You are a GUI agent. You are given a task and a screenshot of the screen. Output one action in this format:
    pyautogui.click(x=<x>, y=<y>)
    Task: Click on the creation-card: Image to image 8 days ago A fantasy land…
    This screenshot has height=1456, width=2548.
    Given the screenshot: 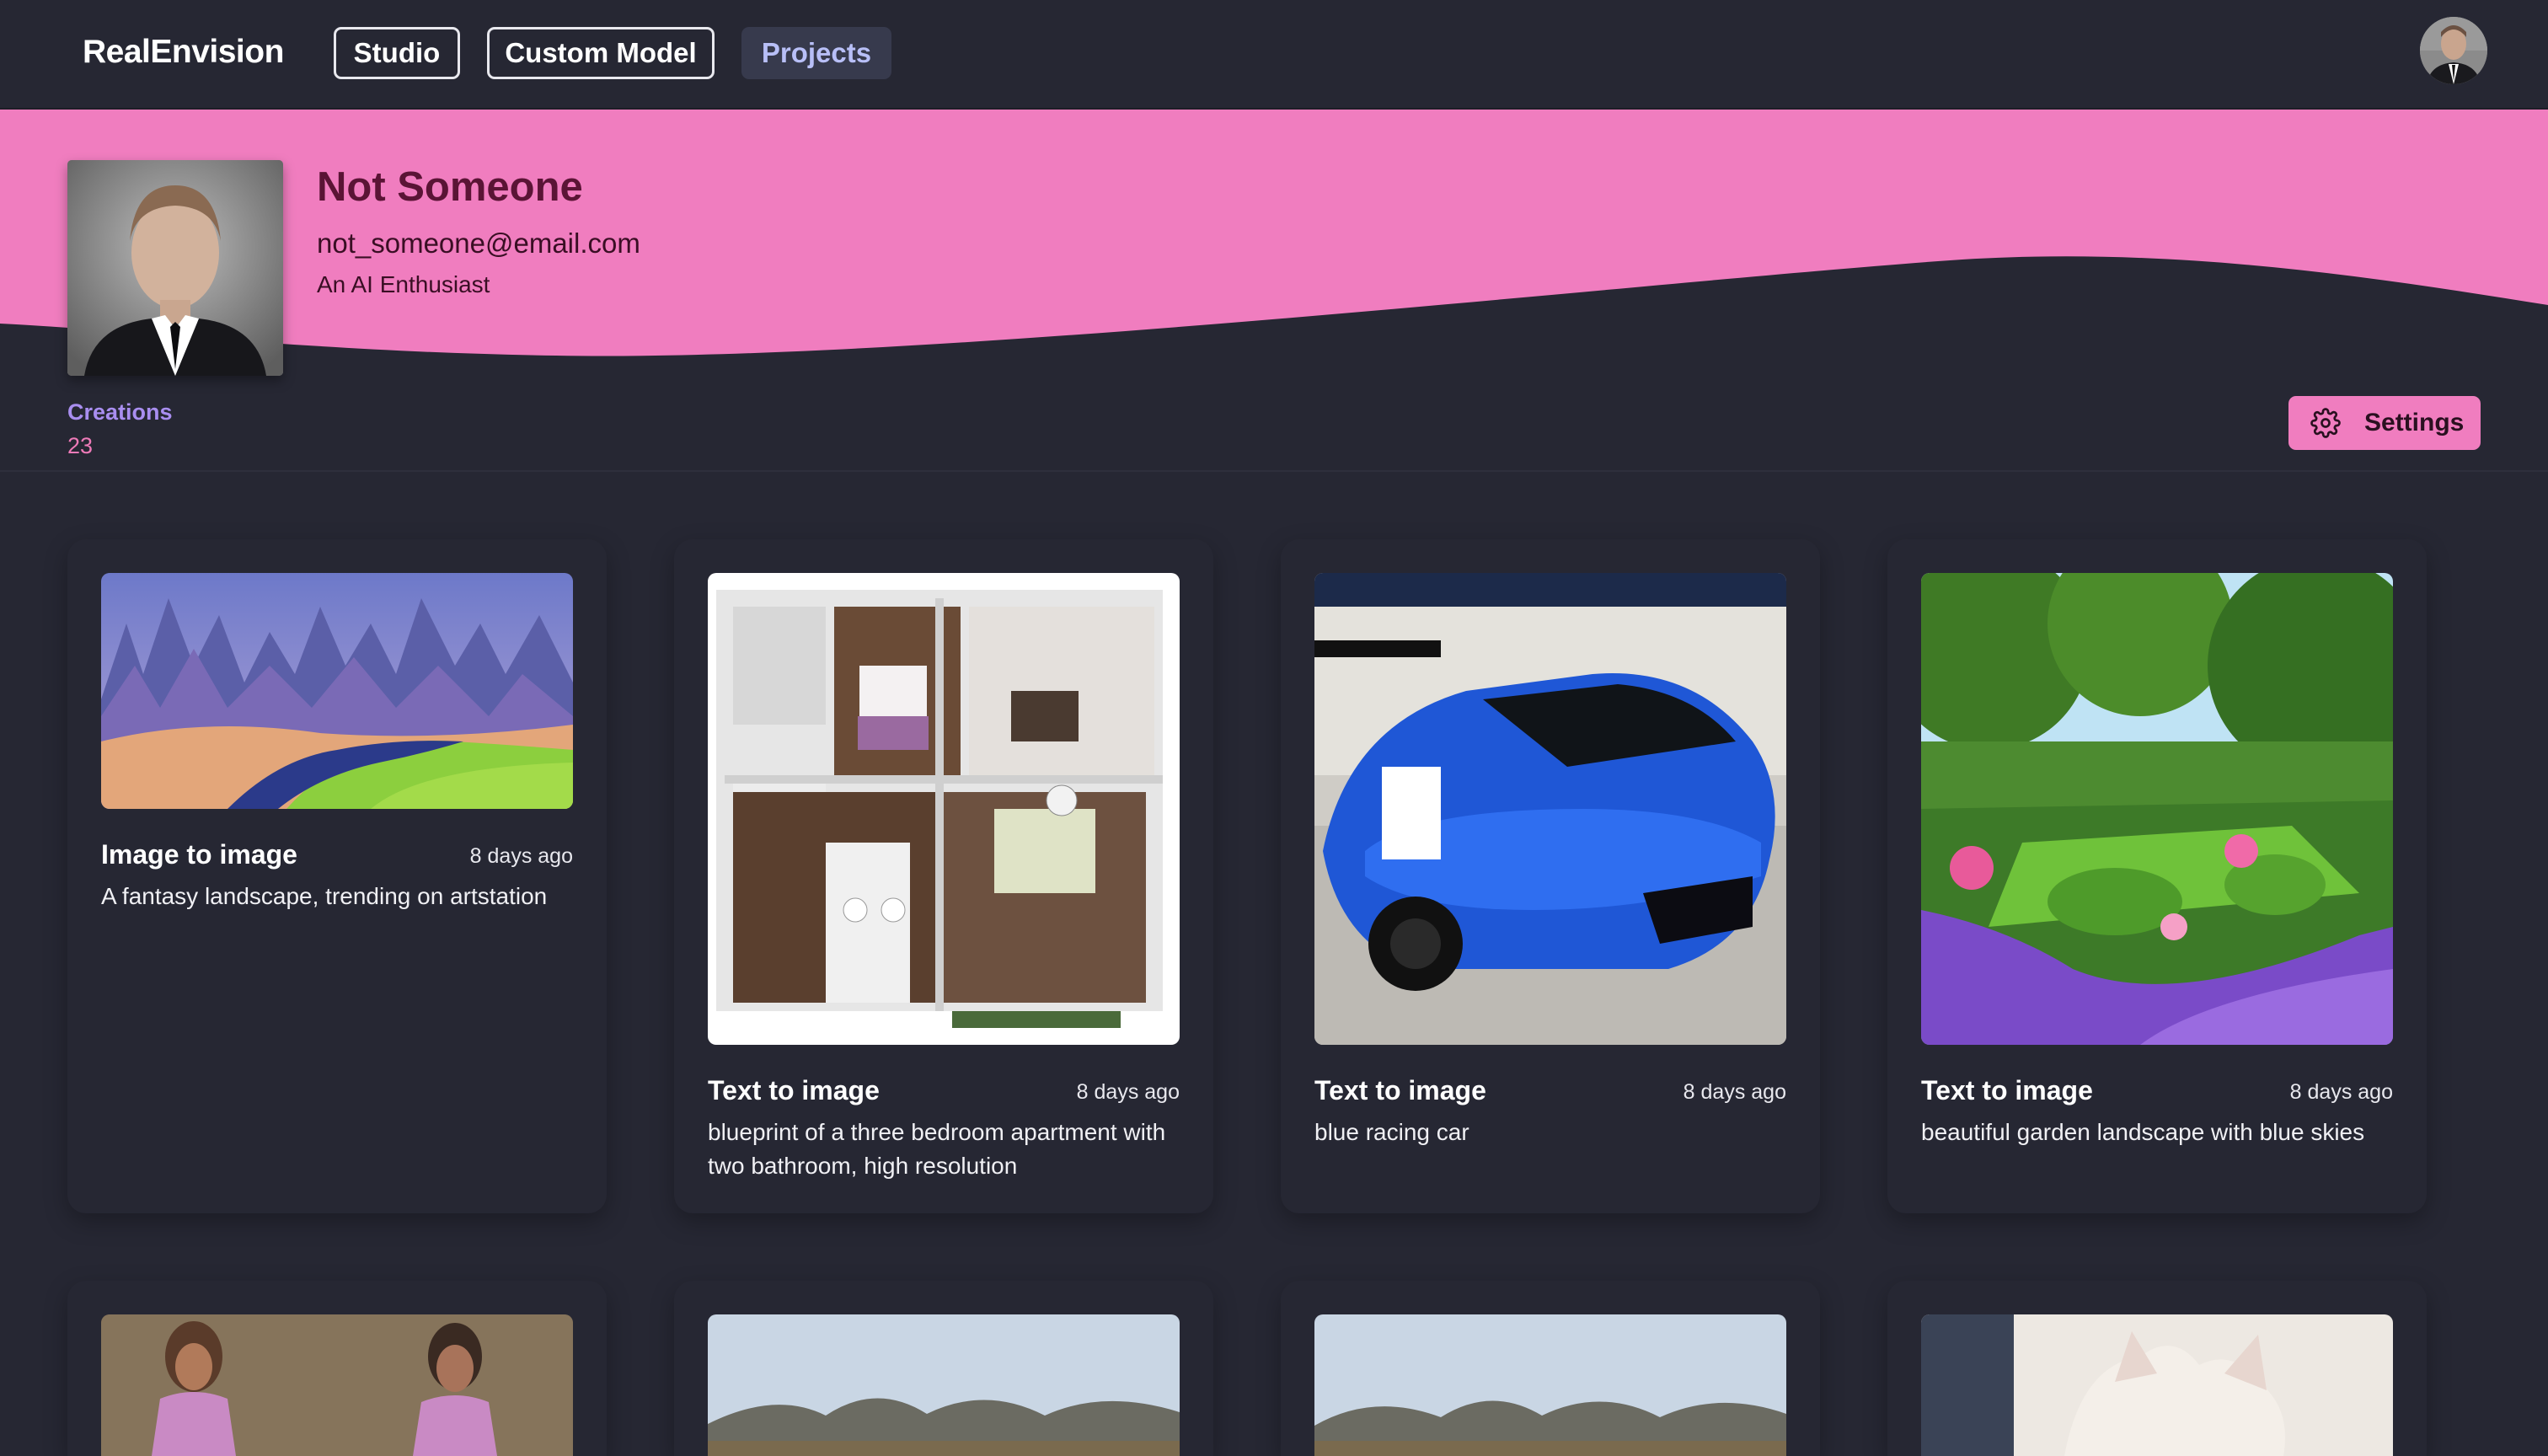 What is the action you would take?
    pyautogui.click(x=337, y=876)
    